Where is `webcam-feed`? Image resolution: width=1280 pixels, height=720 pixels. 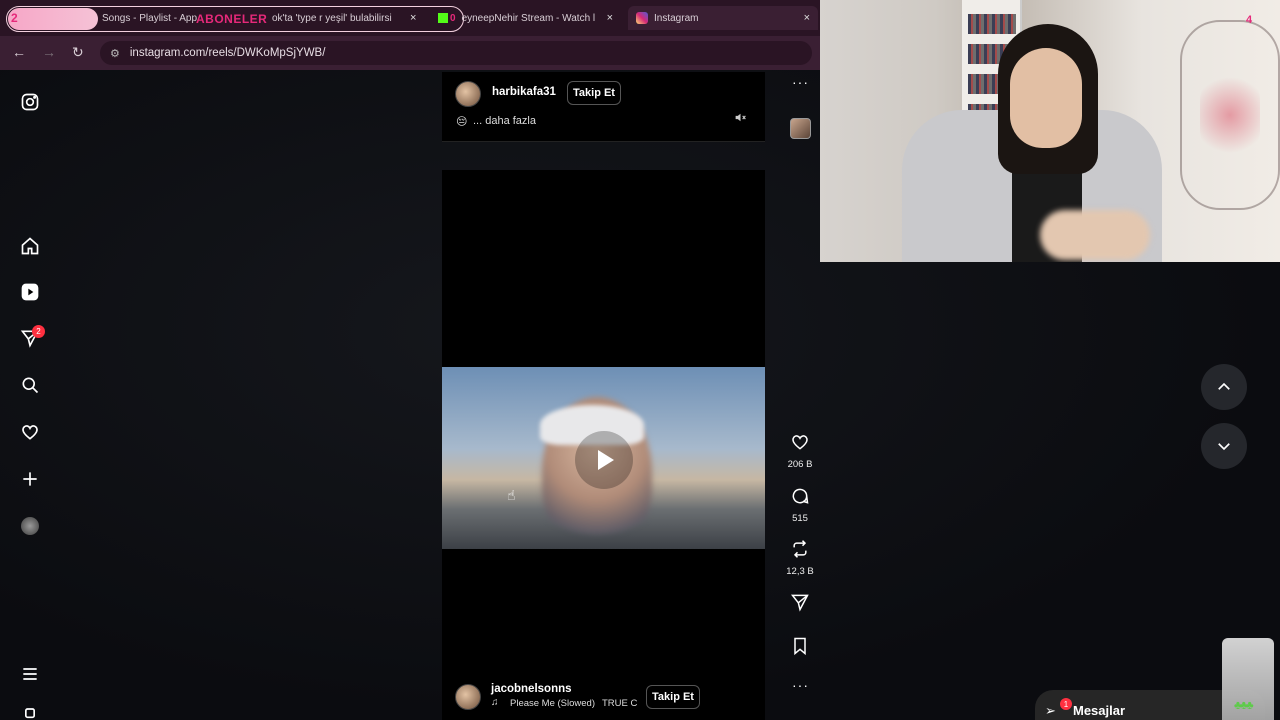
webcam-feed is located at coordinates (1050, 131).